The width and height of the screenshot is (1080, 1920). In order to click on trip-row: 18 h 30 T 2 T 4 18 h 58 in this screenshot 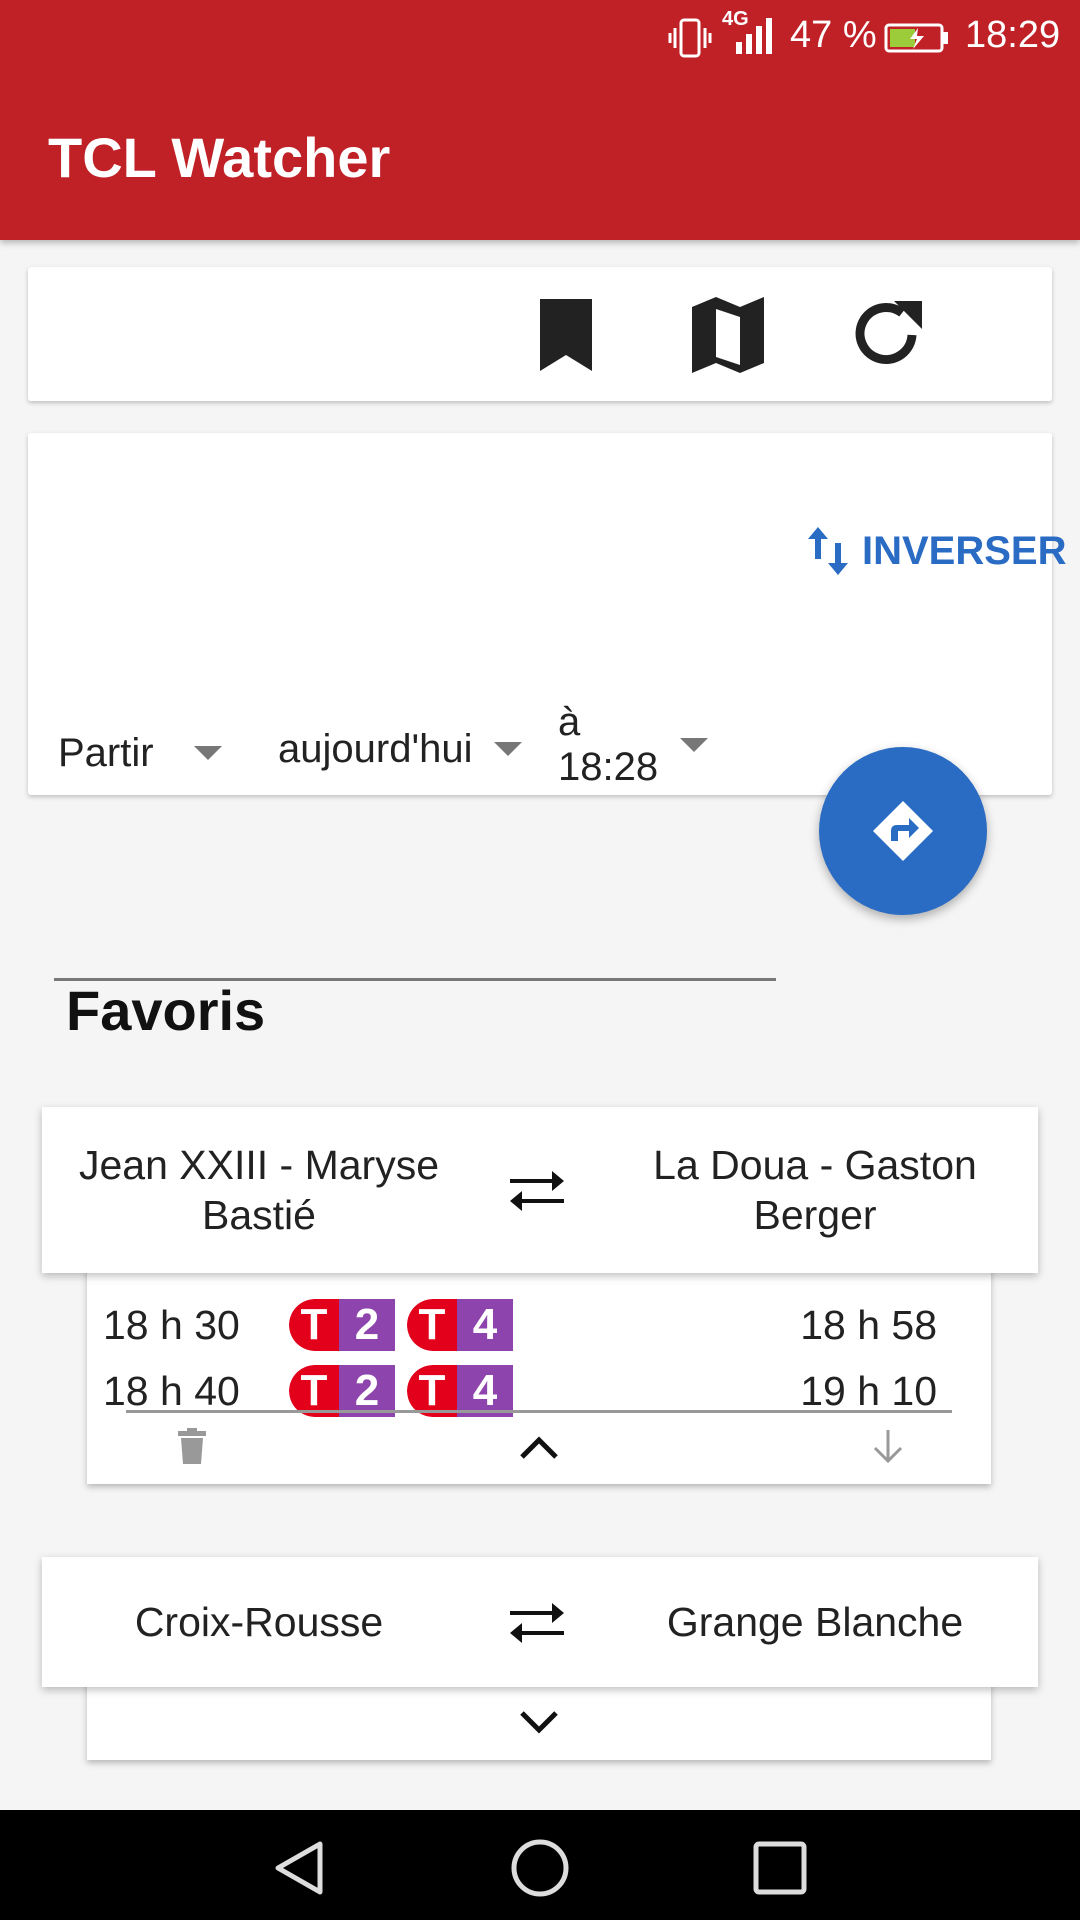, I will do `click(533, 1325)`.